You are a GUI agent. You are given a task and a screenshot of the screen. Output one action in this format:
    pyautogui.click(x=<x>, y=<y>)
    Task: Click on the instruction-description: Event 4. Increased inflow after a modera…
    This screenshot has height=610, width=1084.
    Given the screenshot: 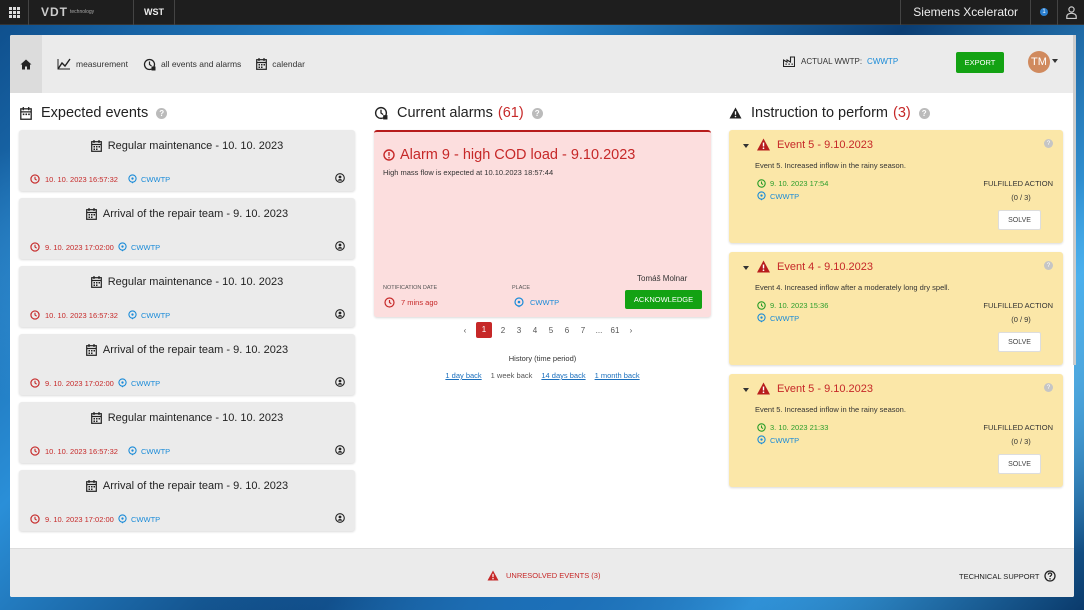 What is the action you would take?
    pyautogui.click(x=852, y=287)
    